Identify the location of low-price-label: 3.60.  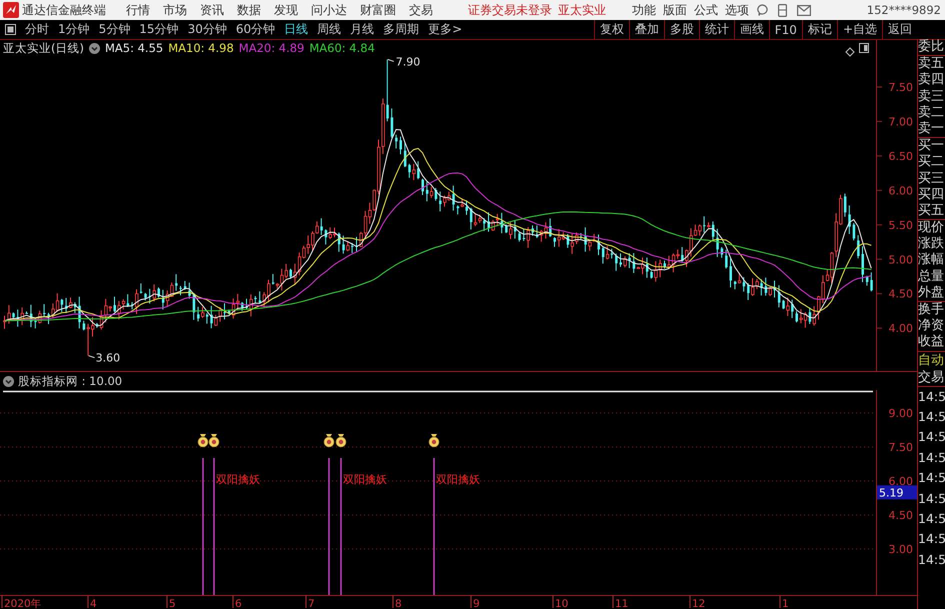
(108, 358).